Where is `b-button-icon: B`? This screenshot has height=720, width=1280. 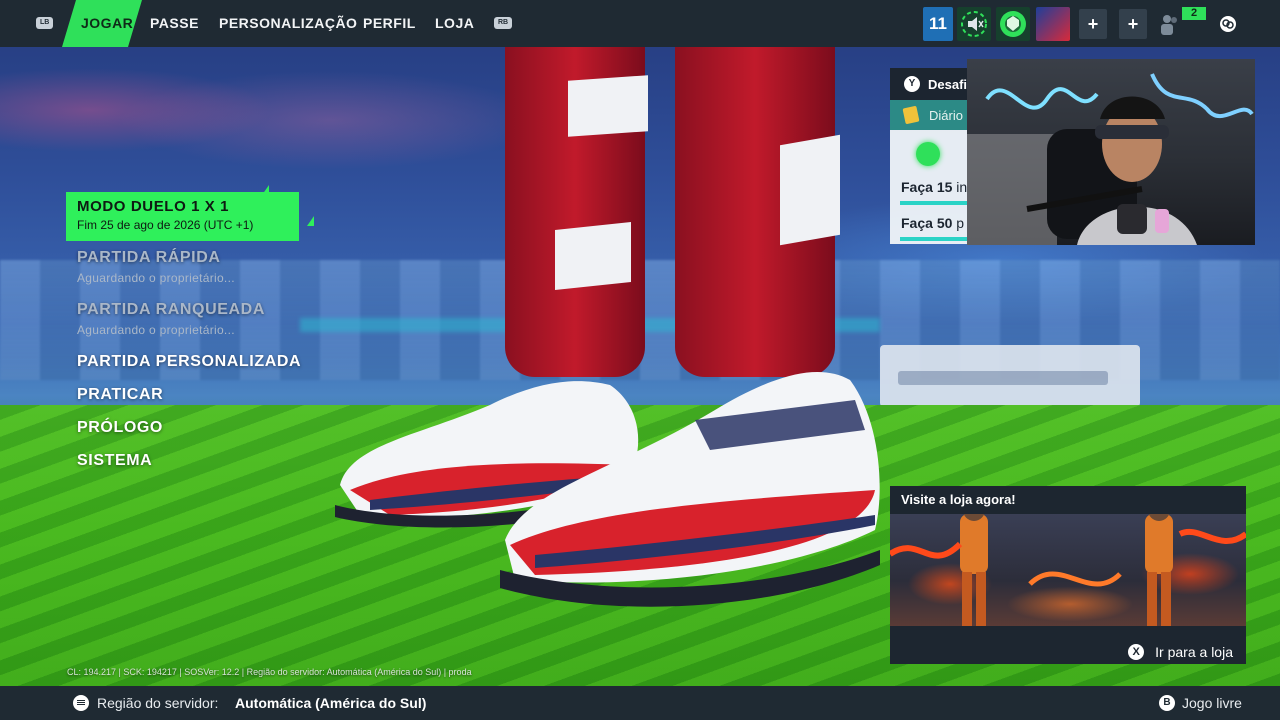 b-button-icon: B is located at coordinates (1167, 703).